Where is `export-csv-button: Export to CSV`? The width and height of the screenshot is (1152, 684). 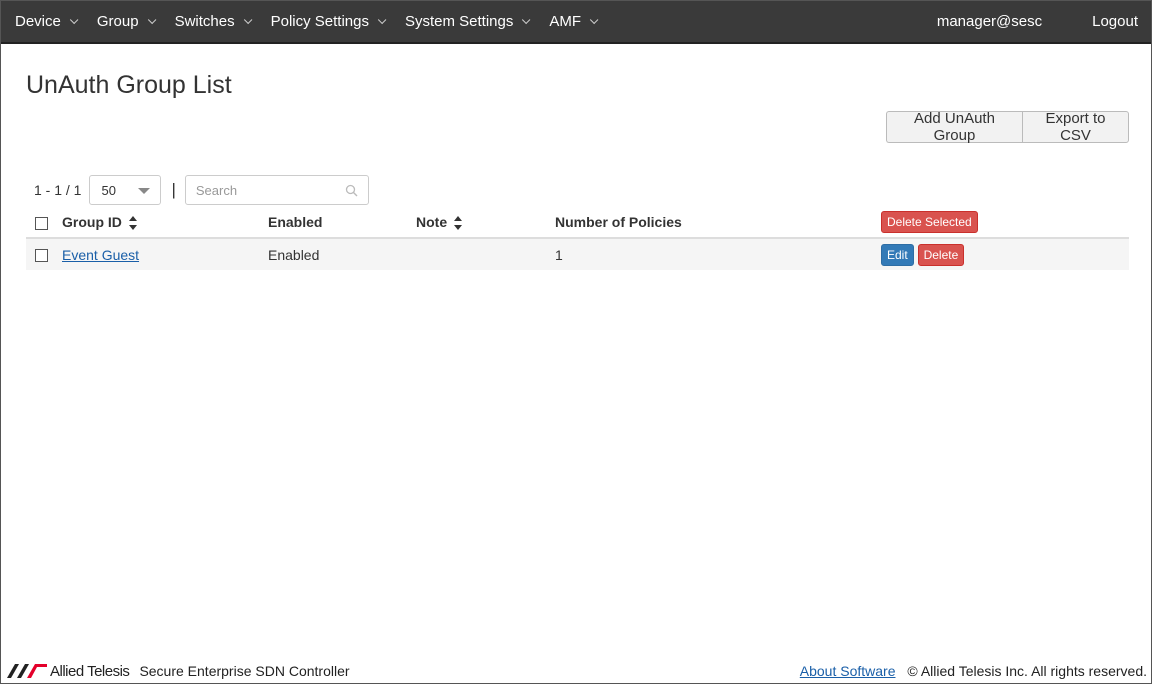
export-csv-button: Export to CSV is located at coordinates (1075, 127).